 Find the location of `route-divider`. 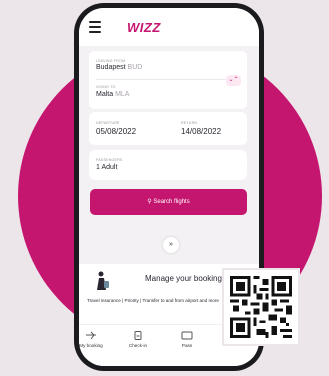

route-divider is located at coordinates (168, 79).